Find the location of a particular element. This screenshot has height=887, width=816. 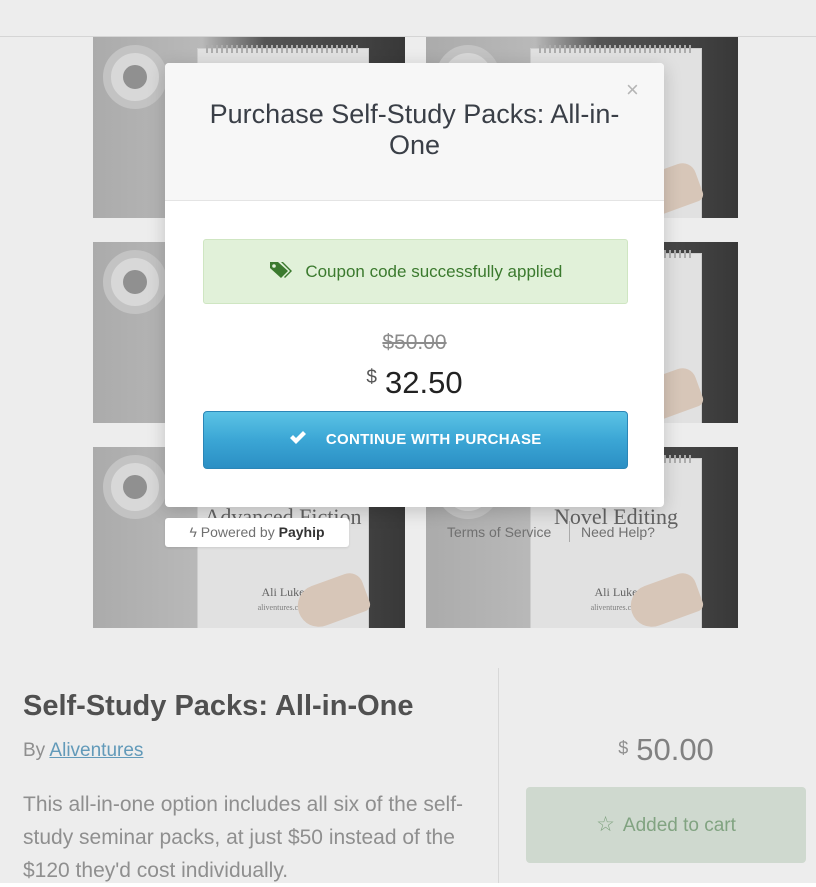

checkmark-icon is located at coordinates (298, 438).